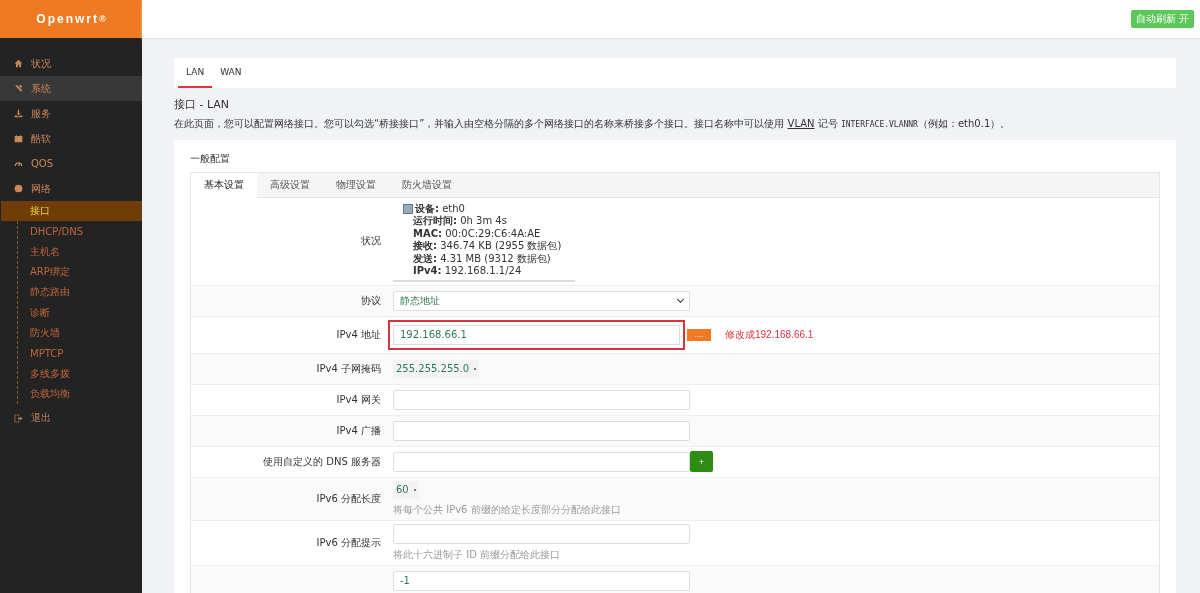 The width and height of the screenshot is (1200, 593). I want to click on section-tab: 高级设置, so click(290, 184).